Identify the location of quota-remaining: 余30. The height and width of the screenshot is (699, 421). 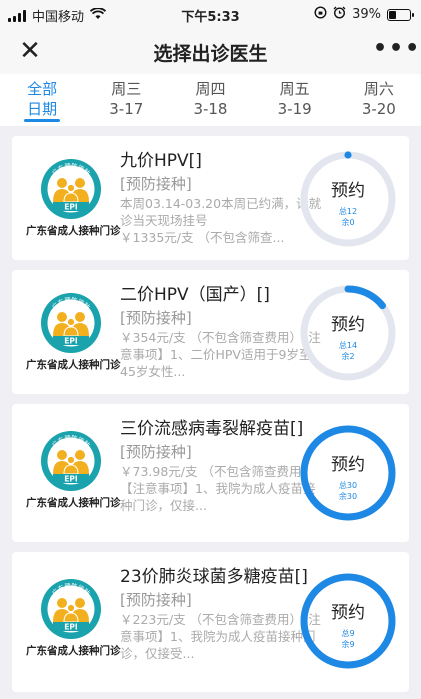
(348, 496).